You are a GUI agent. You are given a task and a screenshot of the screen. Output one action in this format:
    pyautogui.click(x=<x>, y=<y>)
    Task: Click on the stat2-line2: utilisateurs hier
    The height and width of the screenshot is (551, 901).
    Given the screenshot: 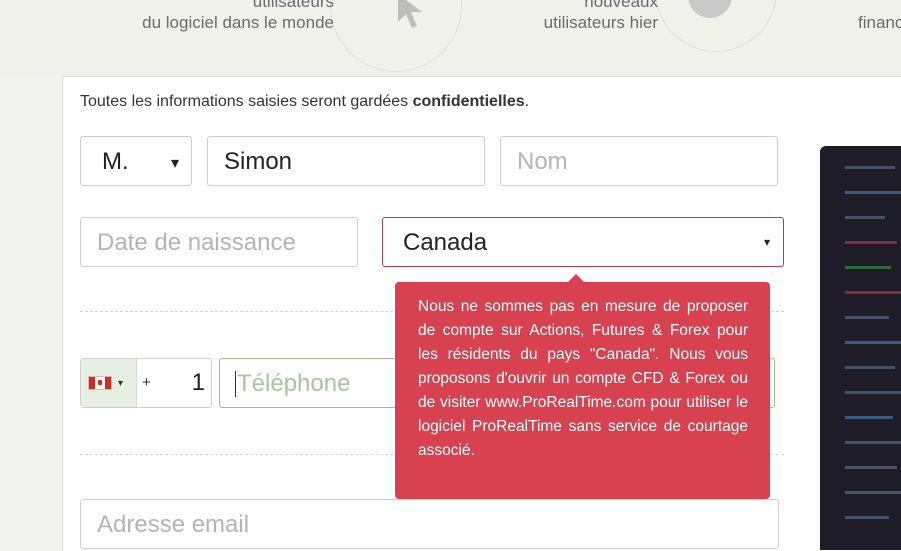 What is the action you would take?
    pyautogui.click(x=600, y=22)
    